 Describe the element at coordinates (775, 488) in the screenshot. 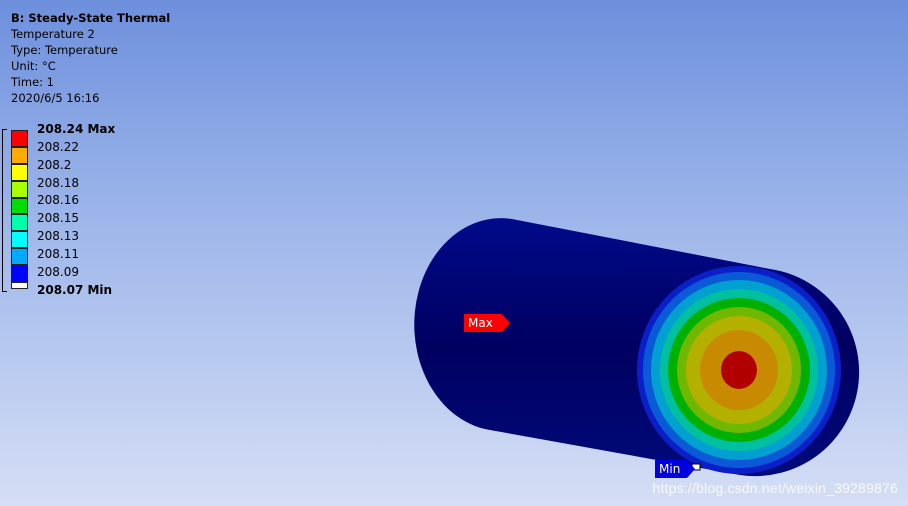

I see `watermark-text: https://blog.csdn.net/weixin_39289876` at that location.